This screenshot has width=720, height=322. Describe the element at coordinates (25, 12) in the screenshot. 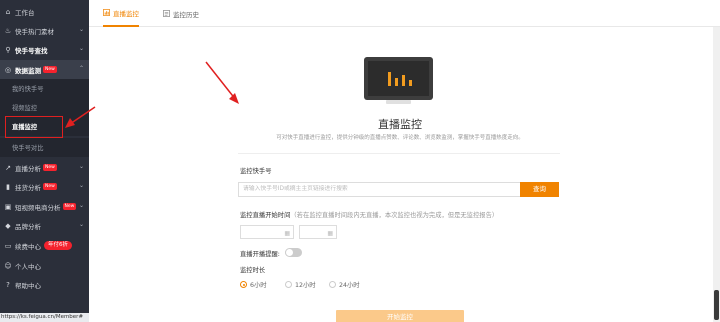

I see `sidebar-item-label: 工作台` at that location.